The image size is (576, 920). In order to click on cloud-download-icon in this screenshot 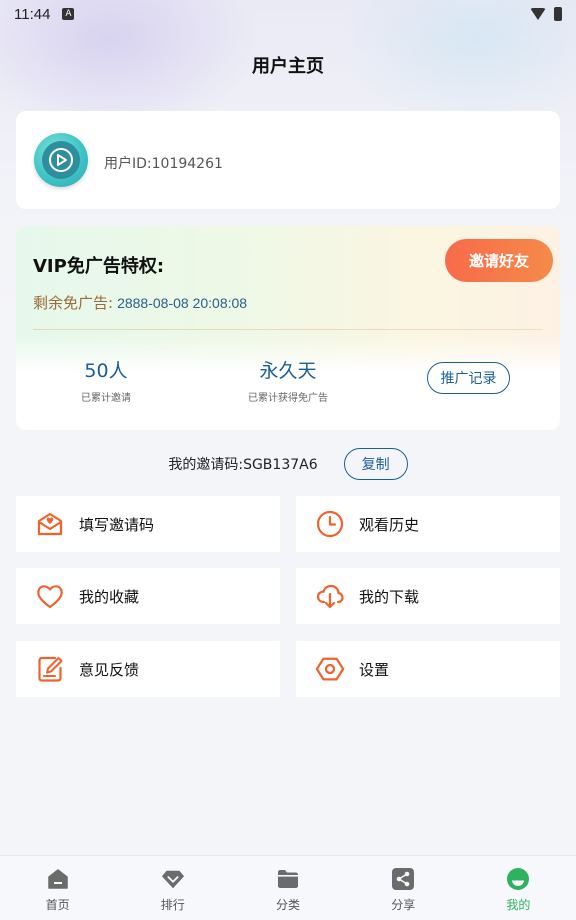, I will do `click(330, 596)`.